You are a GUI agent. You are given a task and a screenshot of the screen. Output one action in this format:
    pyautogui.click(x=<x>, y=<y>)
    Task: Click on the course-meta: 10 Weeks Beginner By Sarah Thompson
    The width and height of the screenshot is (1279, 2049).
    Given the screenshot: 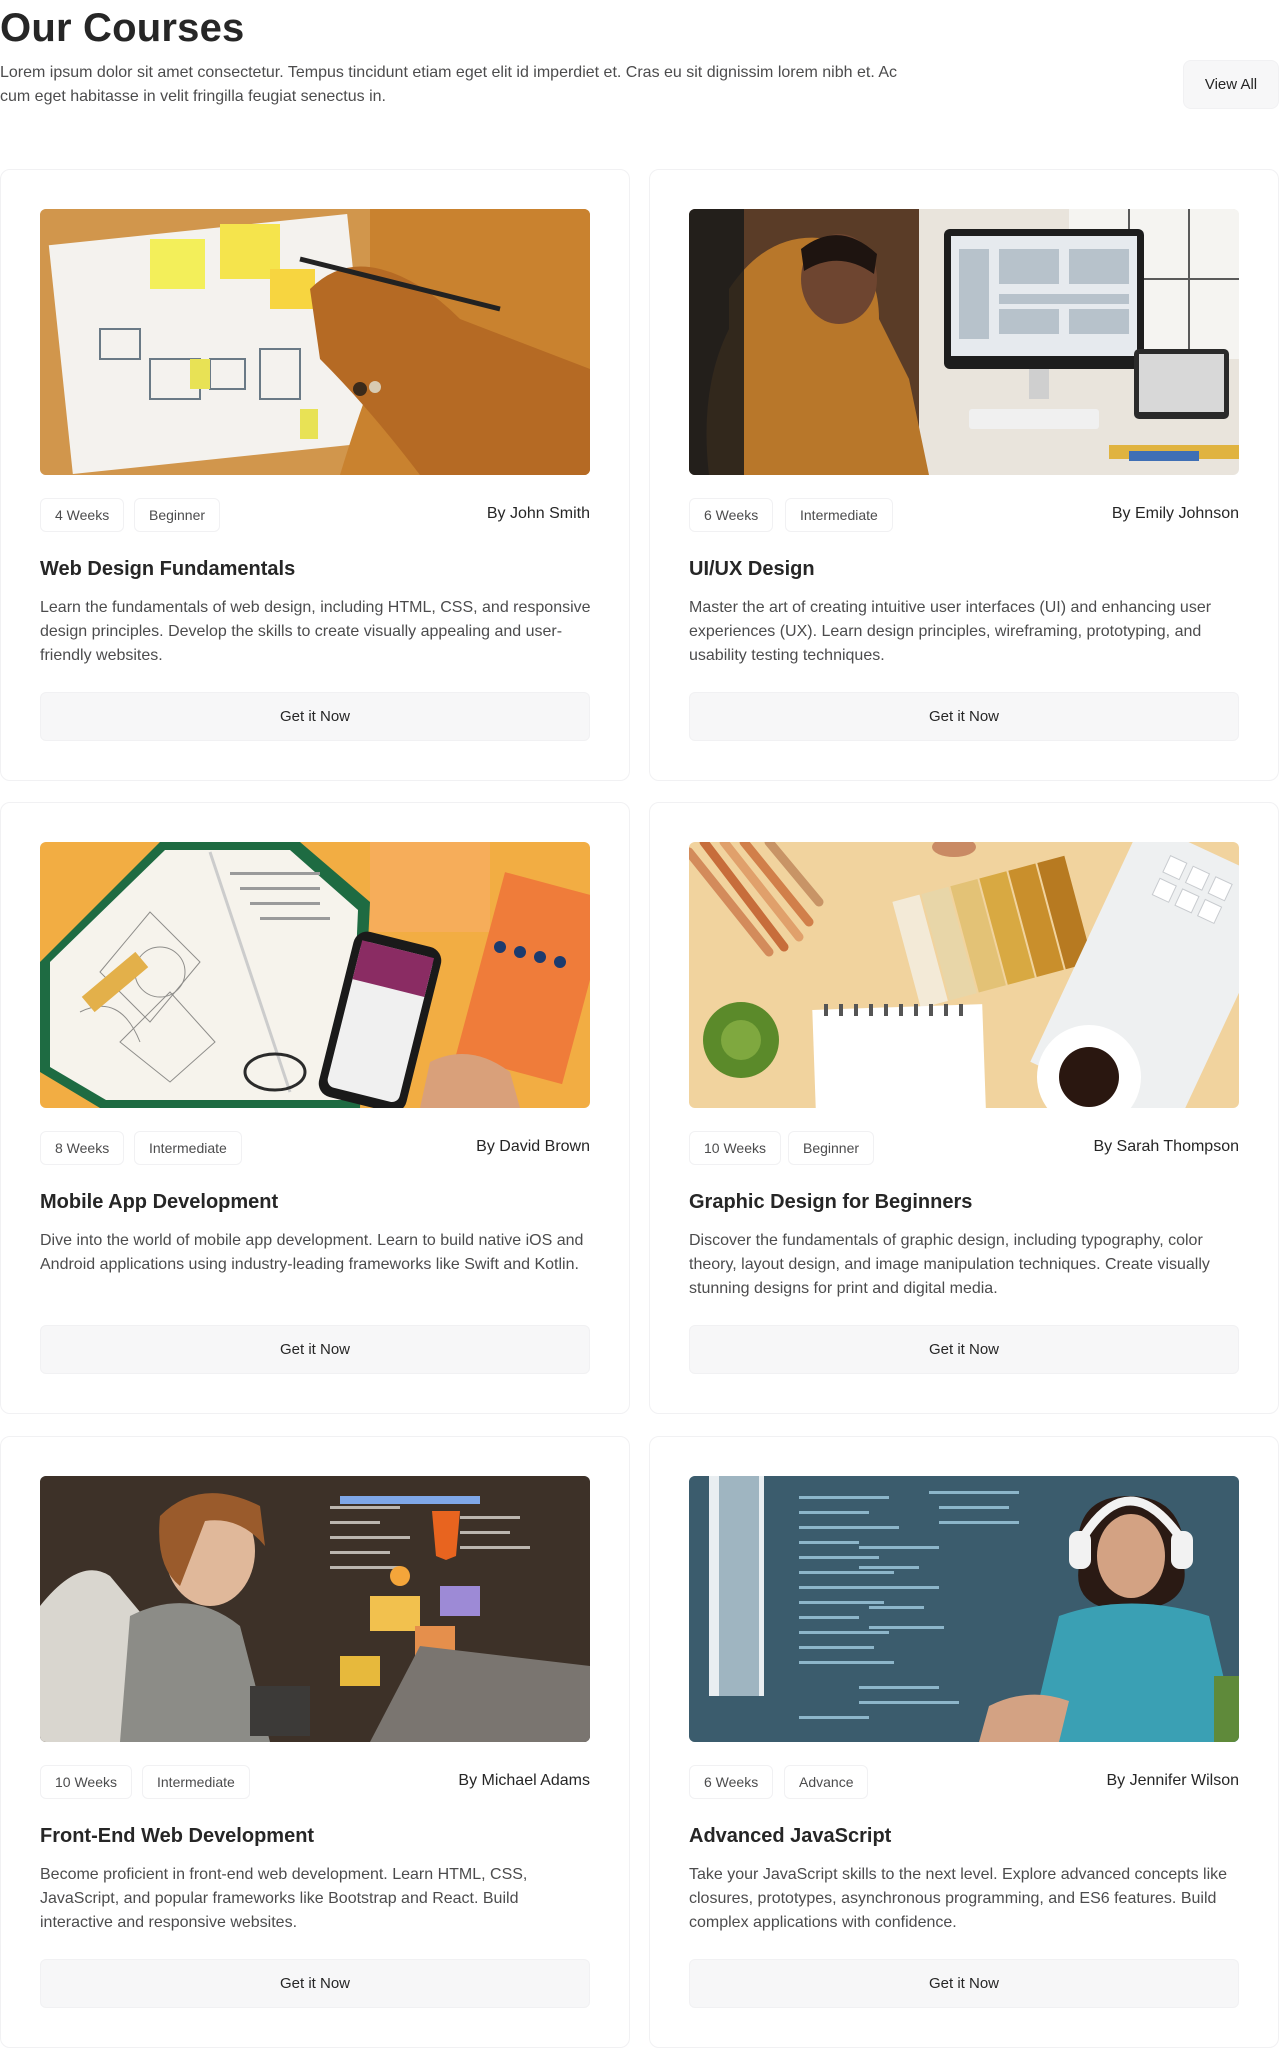 What is the action you would take?
    pyautogui.click(x=964, y=1148)
    